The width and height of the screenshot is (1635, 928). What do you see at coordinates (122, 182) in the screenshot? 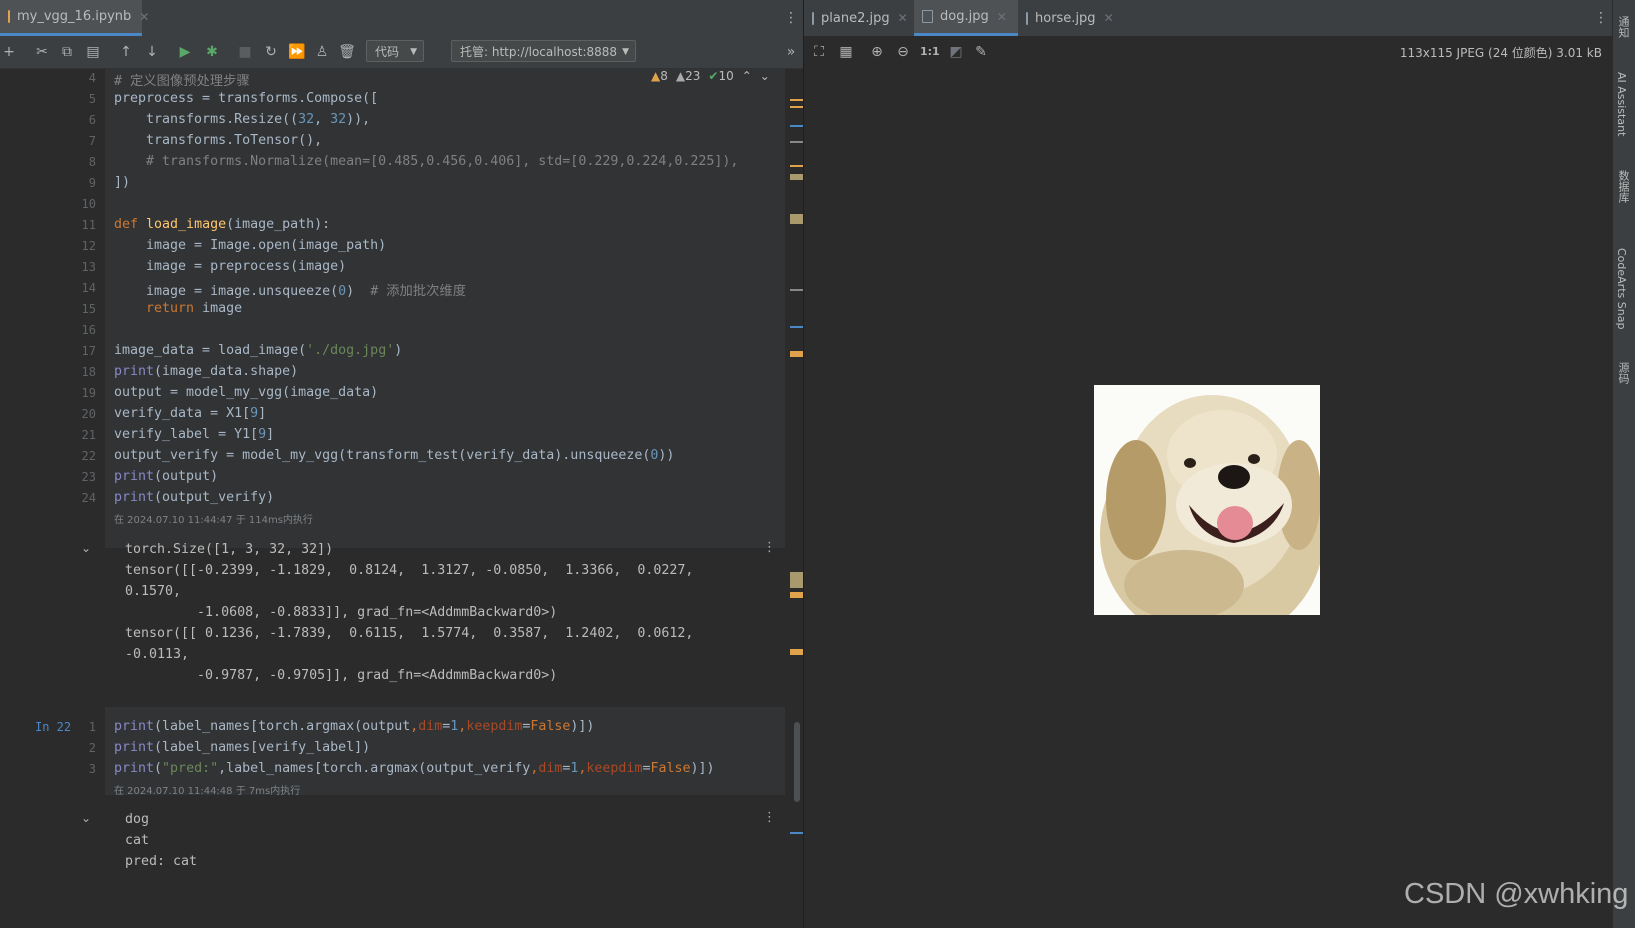
I see `code-line: ])` at bounding box center [122, 182].